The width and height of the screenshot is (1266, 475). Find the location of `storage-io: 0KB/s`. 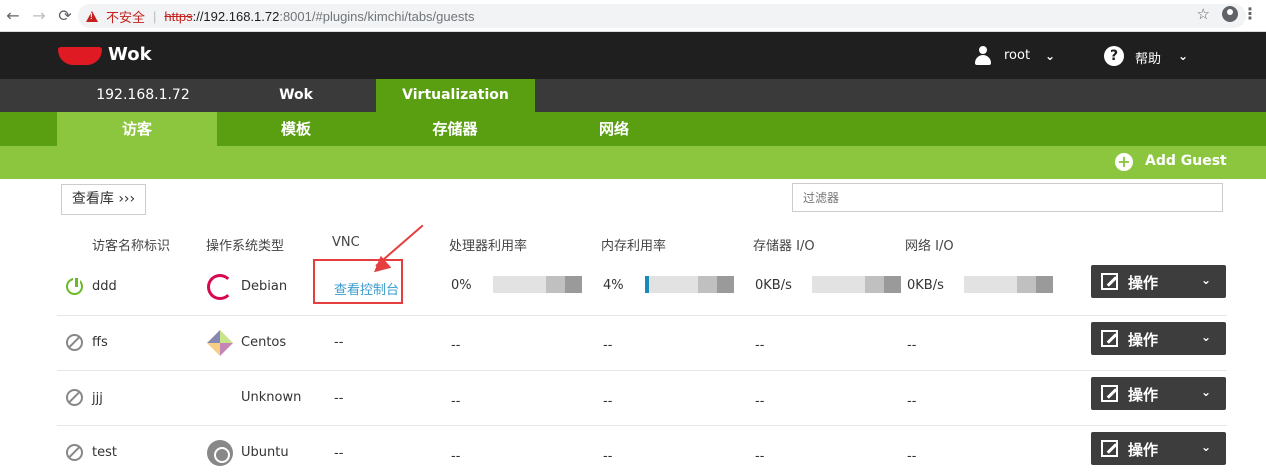

storage-io: 0KB/s is located at coordinates (773, 285).